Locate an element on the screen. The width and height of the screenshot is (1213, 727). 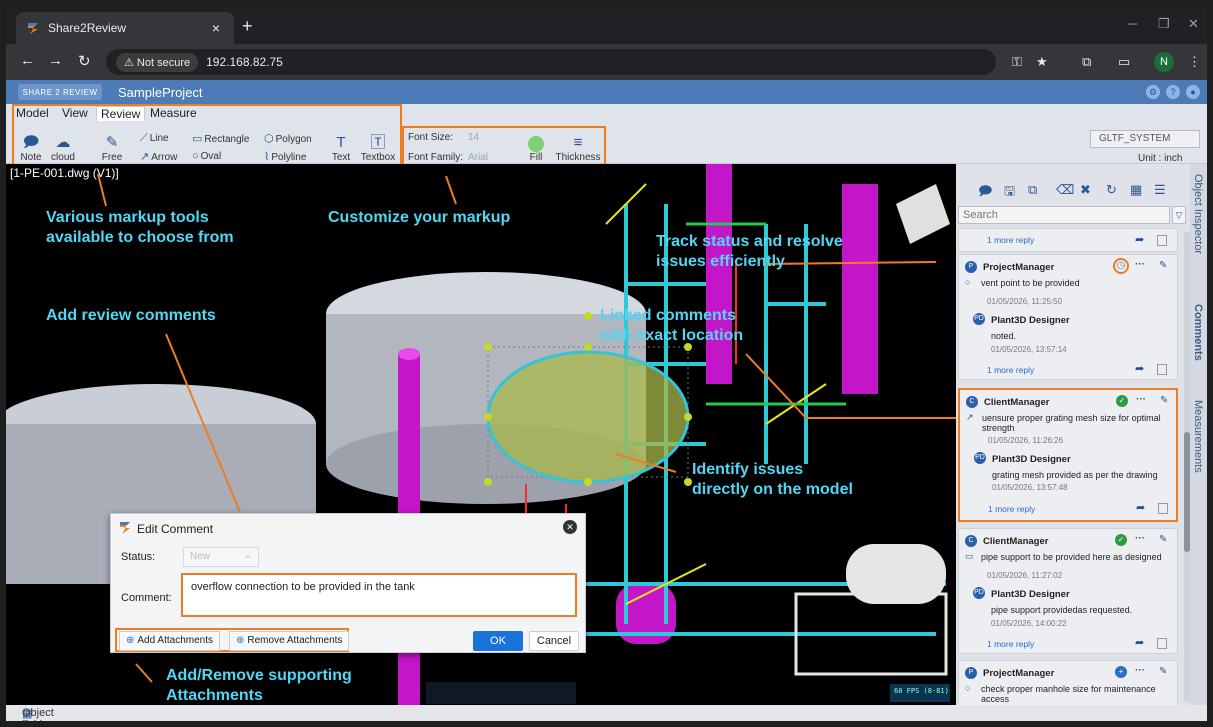
save-icon: 🖫 is located at coordinates (1009, 193).